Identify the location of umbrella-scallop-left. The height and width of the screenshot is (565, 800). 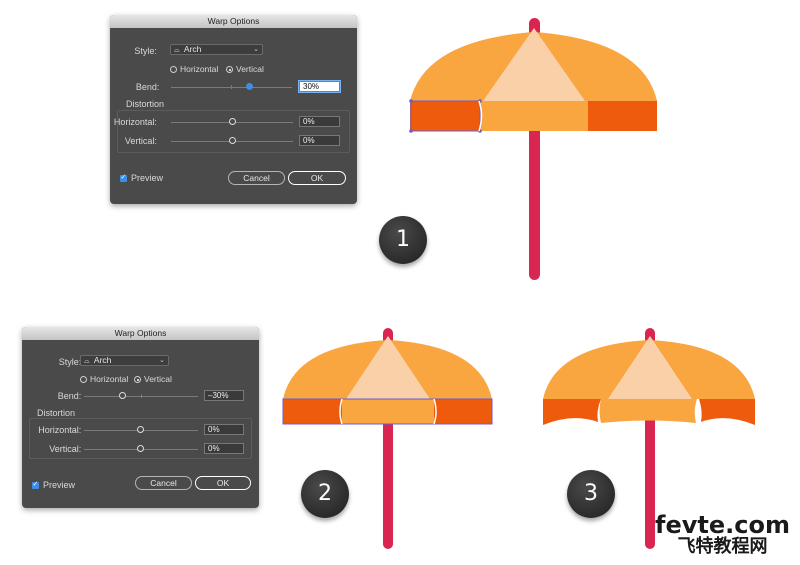
(572, 412).